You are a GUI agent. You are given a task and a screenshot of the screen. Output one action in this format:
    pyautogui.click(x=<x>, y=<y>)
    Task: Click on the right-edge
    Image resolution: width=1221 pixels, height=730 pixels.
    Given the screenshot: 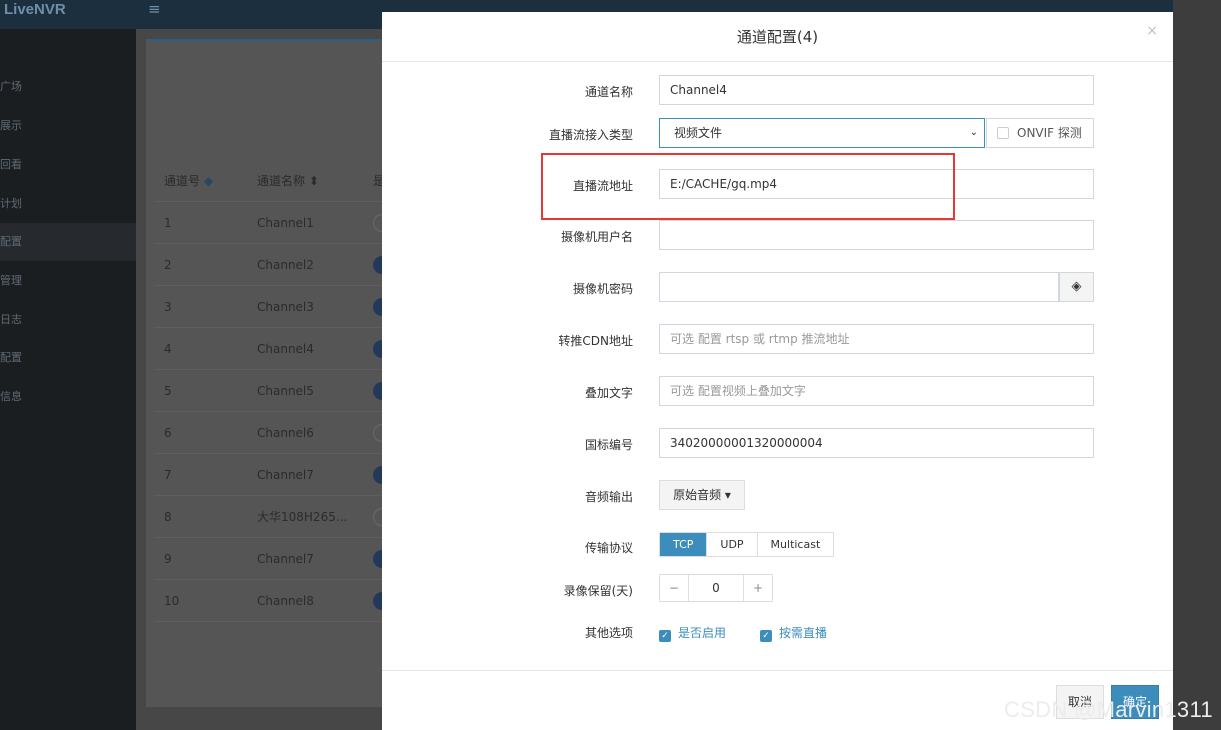 What is the action you would take?
    pyautogui.click(x=1197, y=365)
    